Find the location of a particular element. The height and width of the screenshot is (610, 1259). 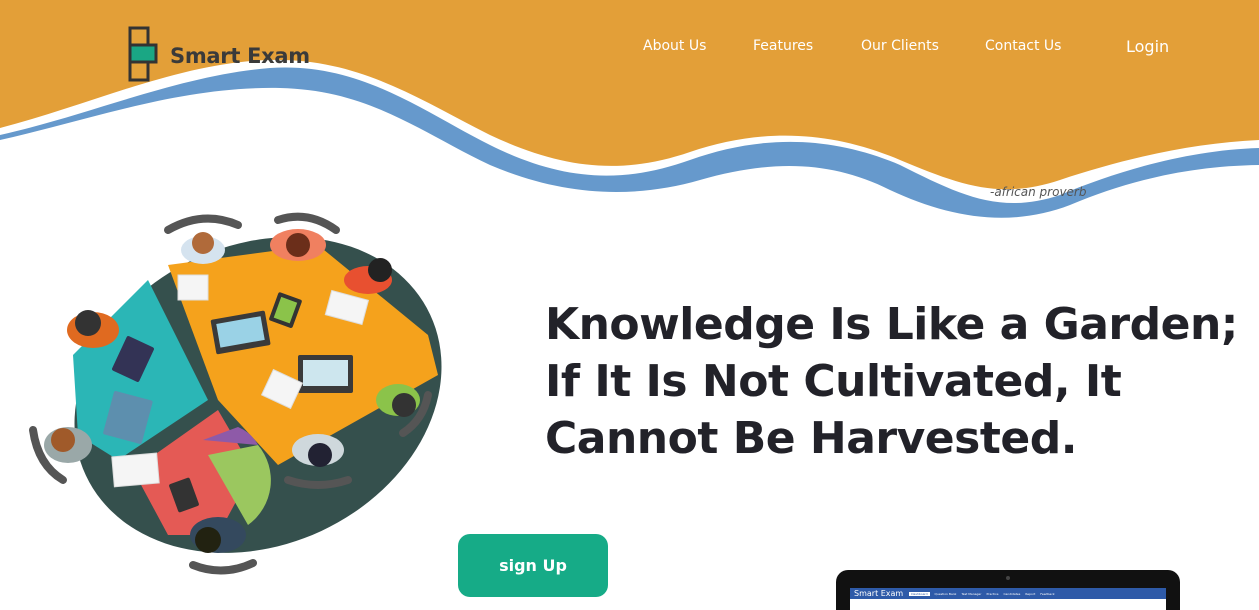

nav-link-our-clients: Our Clients is located at coordinates (900, 46).